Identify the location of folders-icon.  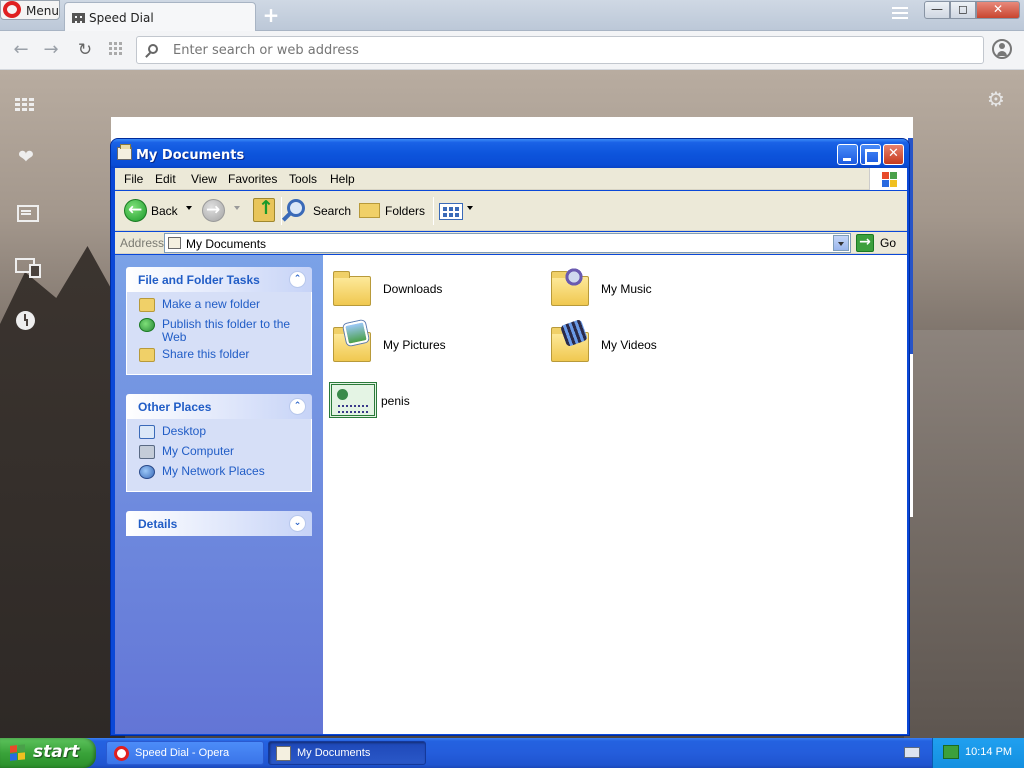
(369, 210).